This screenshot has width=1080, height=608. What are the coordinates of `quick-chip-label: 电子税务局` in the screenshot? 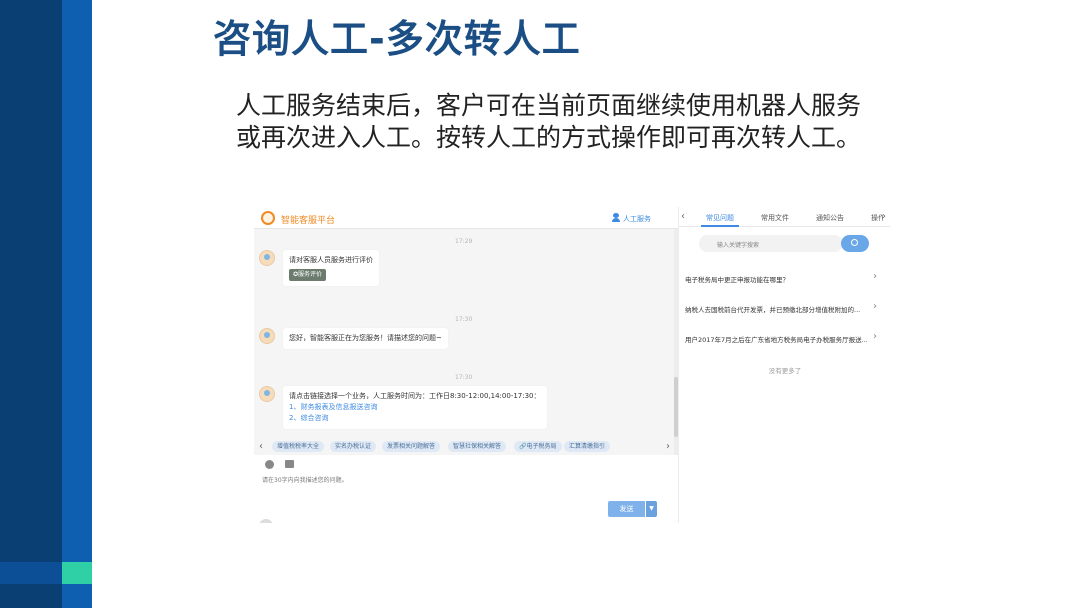 It's located at (541, 446).